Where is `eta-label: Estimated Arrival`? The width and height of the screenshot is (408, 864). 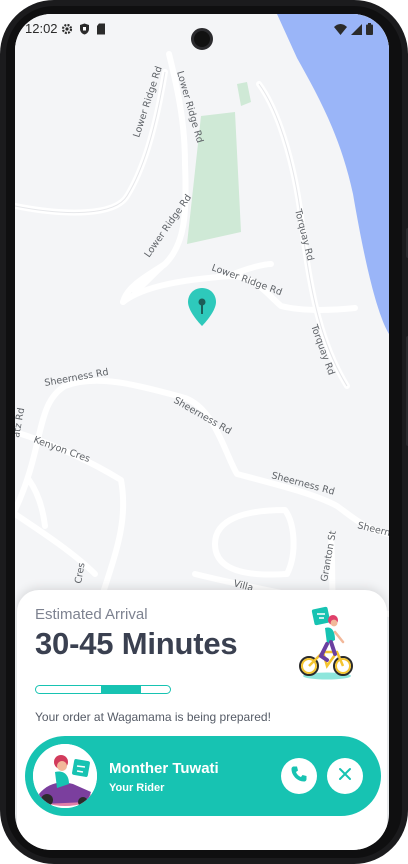
eta-label: Estimated Arrival is located at coordinates (91, 614).